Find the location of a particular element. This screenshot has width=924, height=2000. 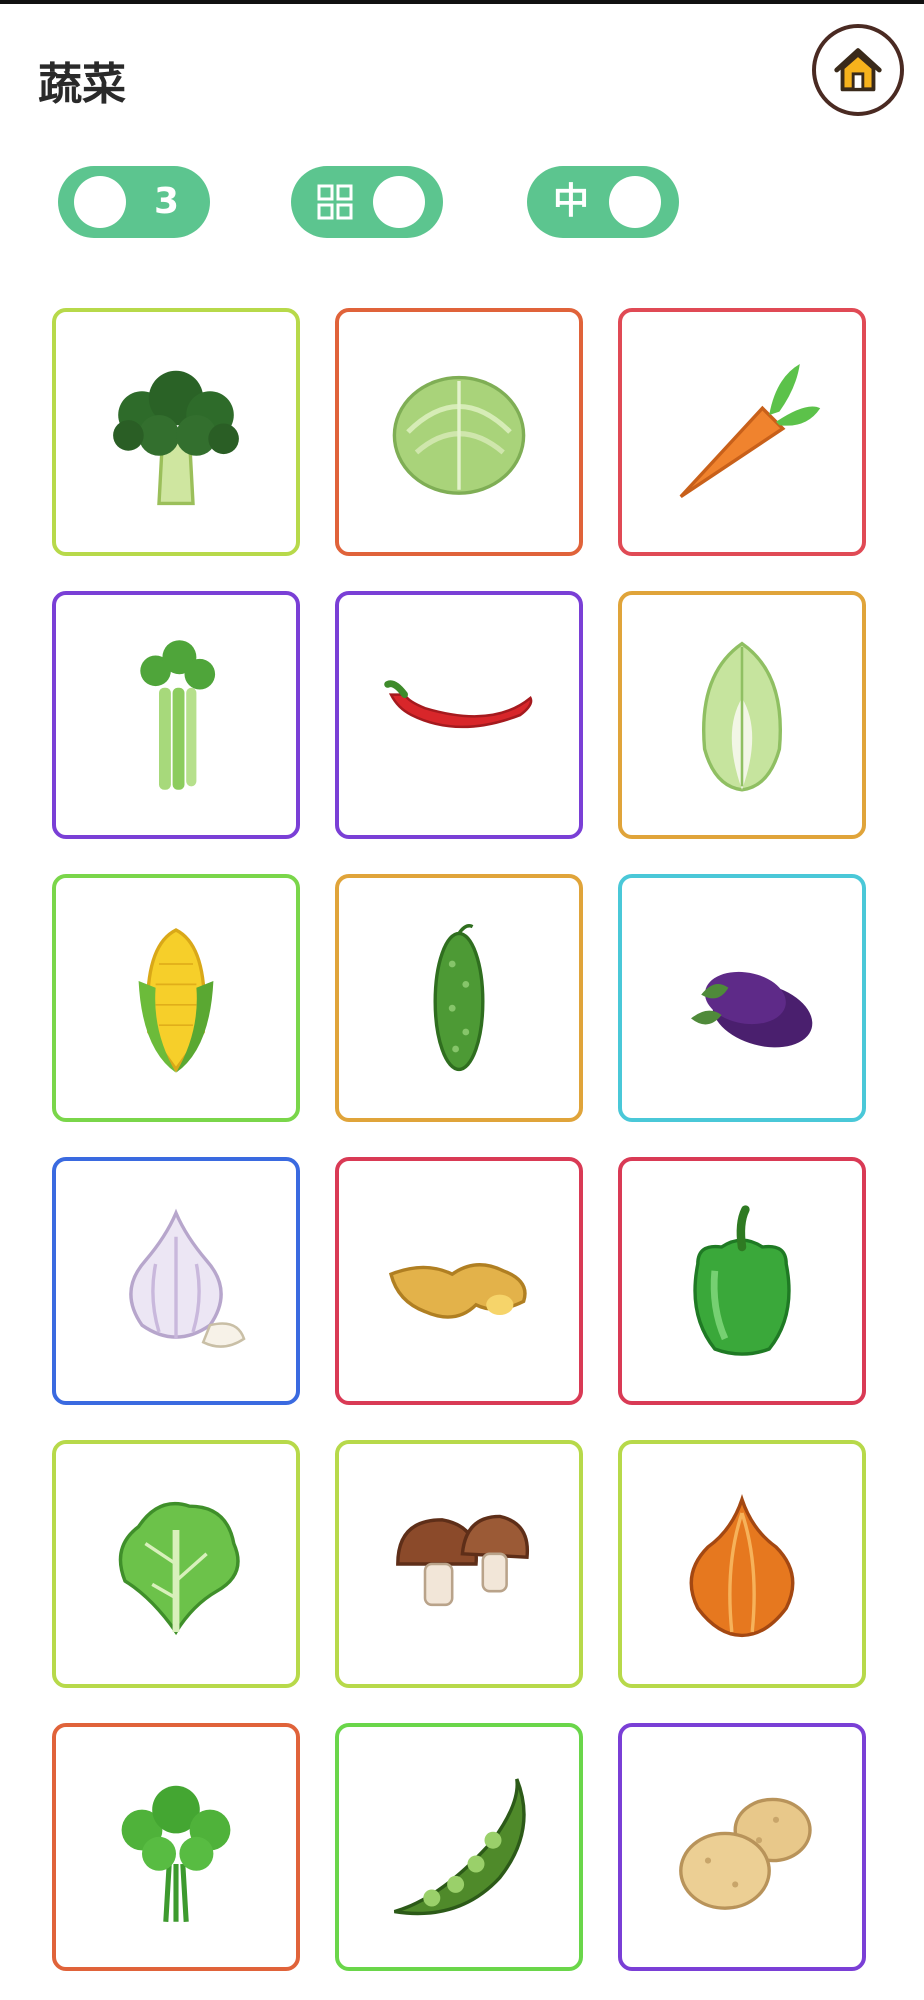

home-button is located at coordinates (858, 70).